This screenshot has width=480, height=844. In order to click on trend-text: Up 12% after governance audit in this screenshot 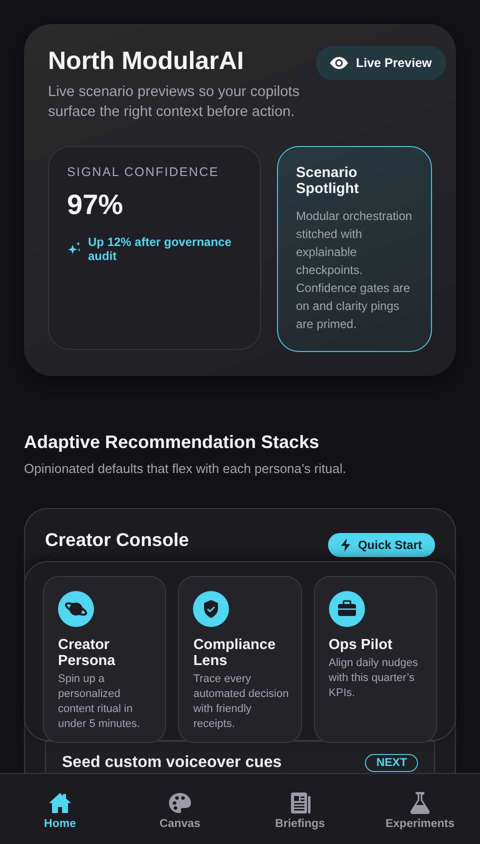, I will do `click(160, 249)`.